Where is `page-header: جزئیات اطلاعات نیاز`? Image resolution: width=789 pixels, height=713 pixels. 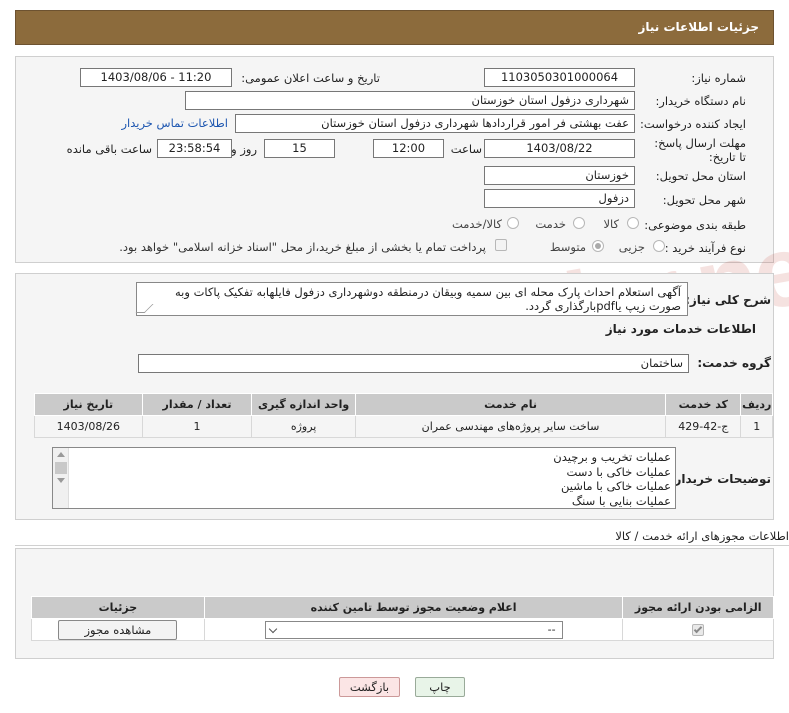 page-header: جزئیات اطلاعات نیاز is located at coordinates (394, 27).